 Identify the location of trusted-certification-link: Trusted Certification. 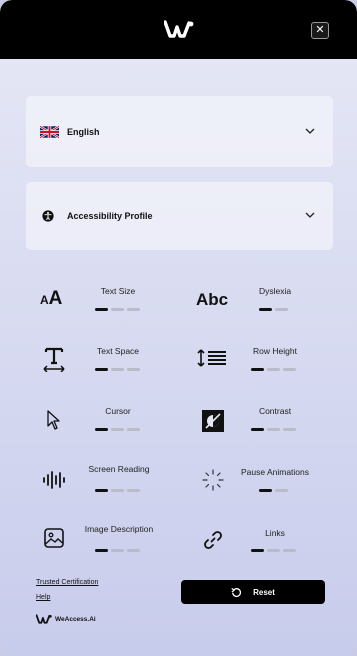
(67, 582).